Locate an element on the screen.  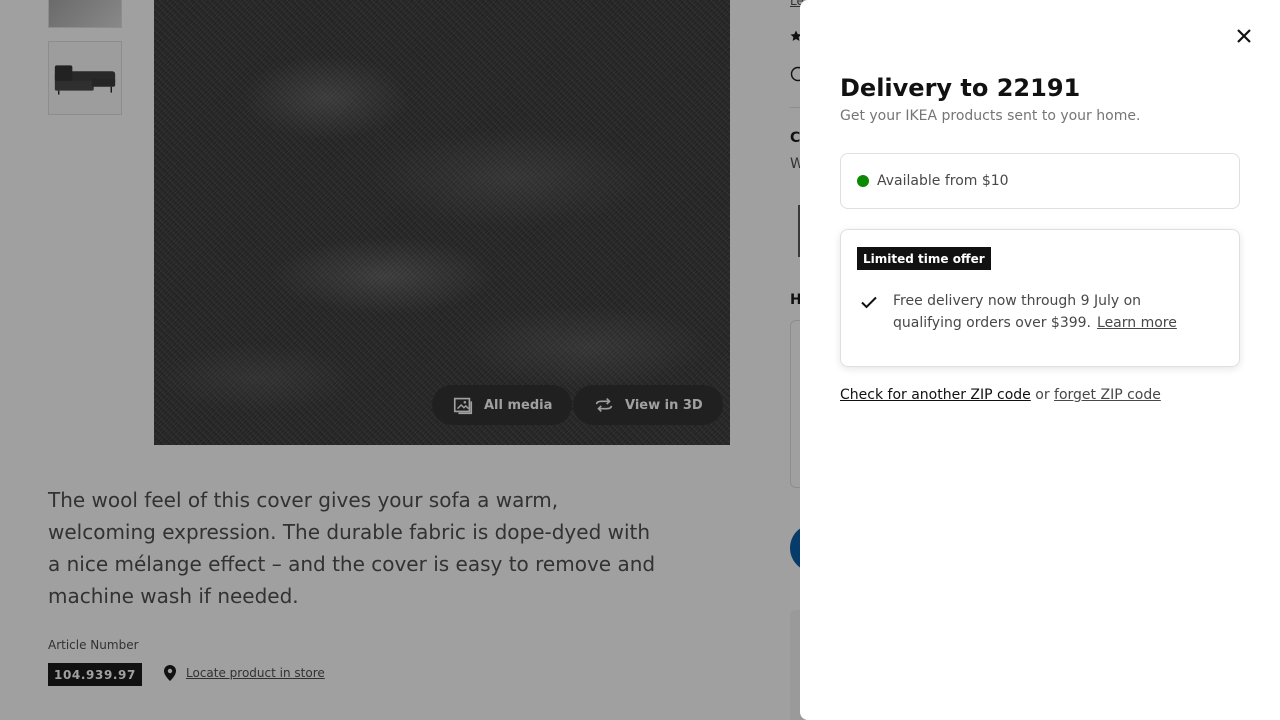
forget-zip-link: forget ZIP code is located at coordinates (1107, 395).